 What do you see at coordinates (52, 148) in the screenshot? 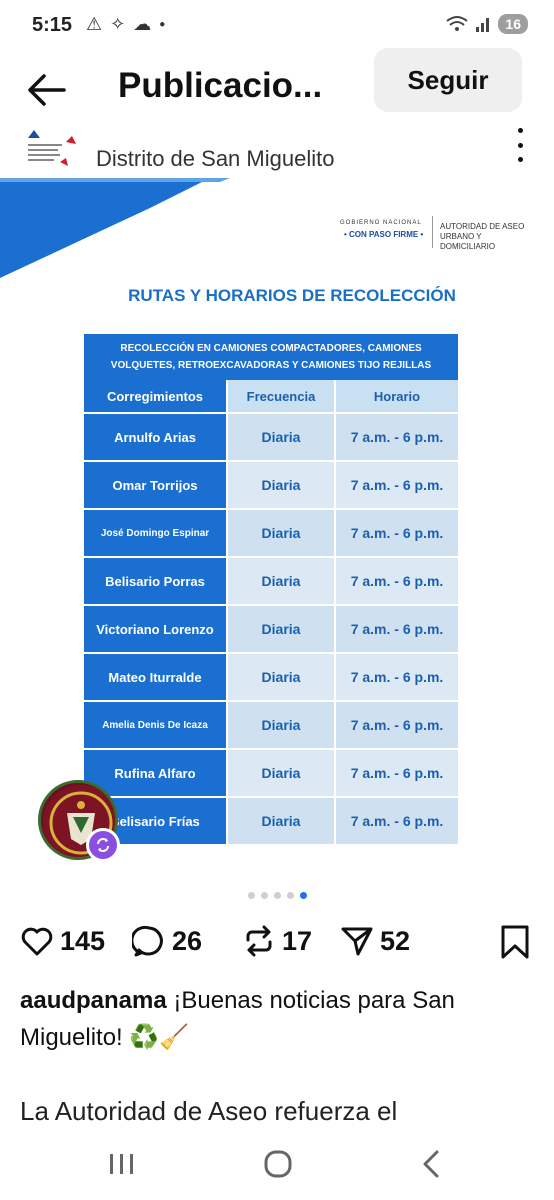
I see `agency-logo` at bounding box center [52, 148].